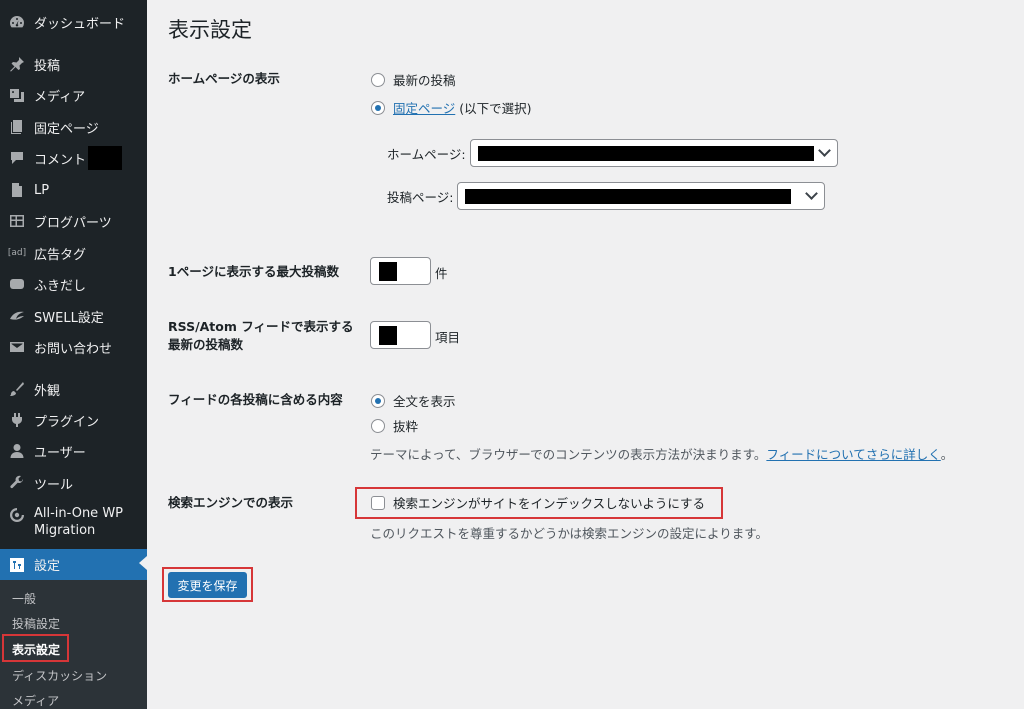 This screenshot has height=709, width=1024. Describe the element at coordinates (36, 623) in the screenshot. I see `submenu-item-writing: 投稿設定` at that location.